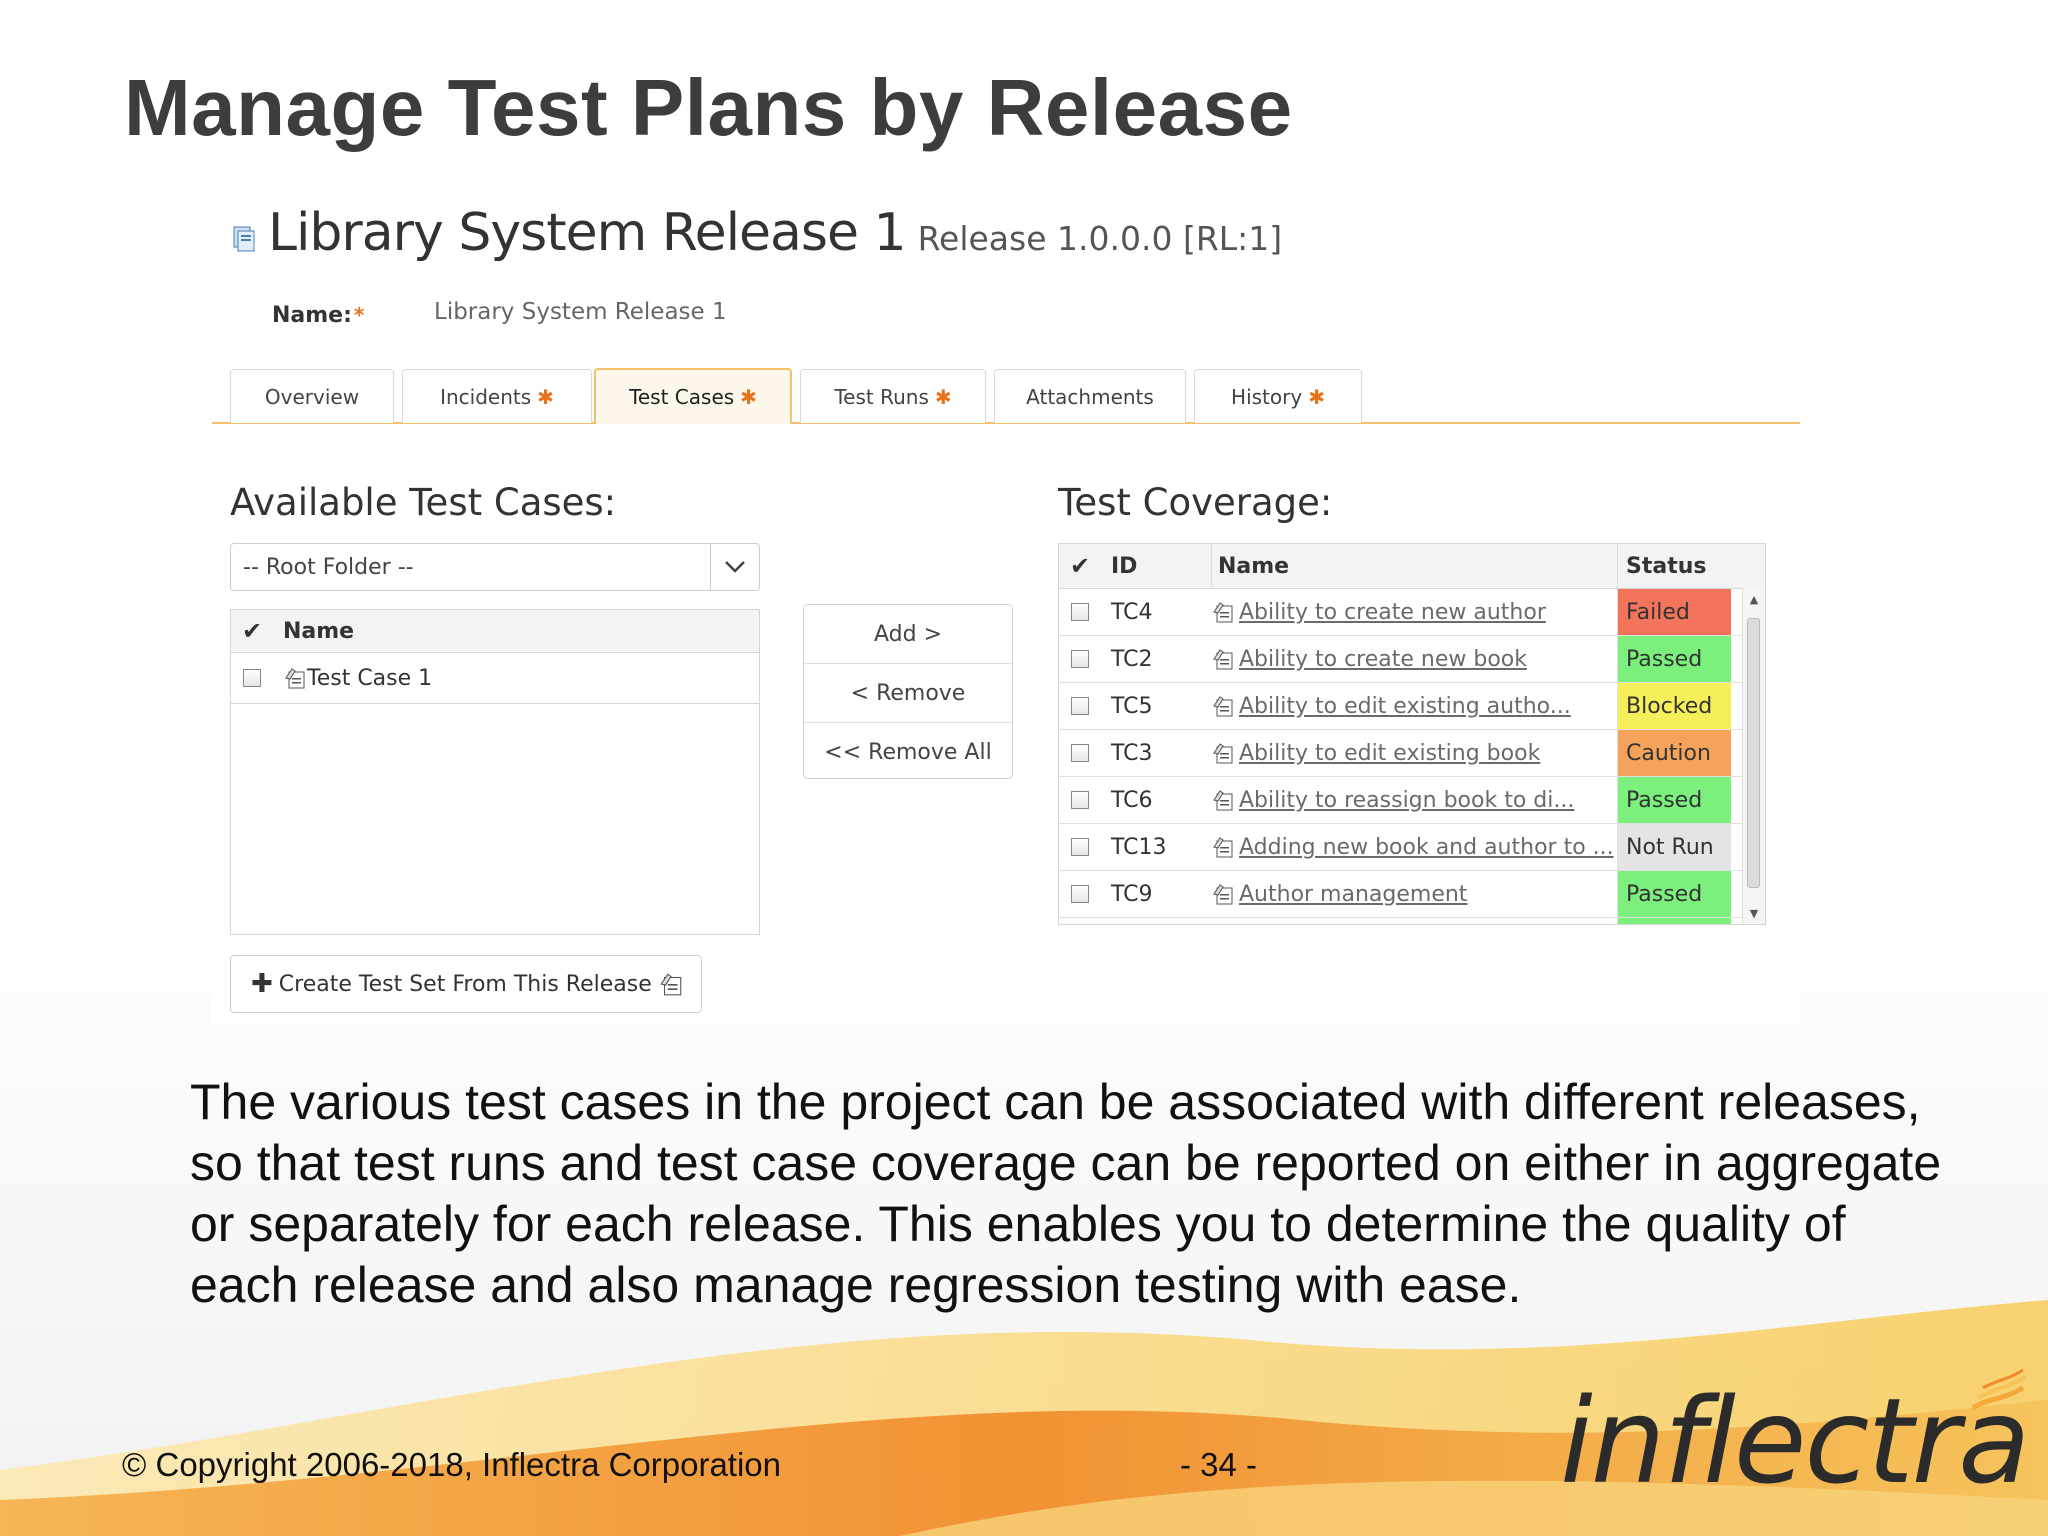 This screenshot has height=1536, width=2048. Describe the element at coordinates (1219, 1464) in the screenshot. I see `page-number: - 34 -` at that location.